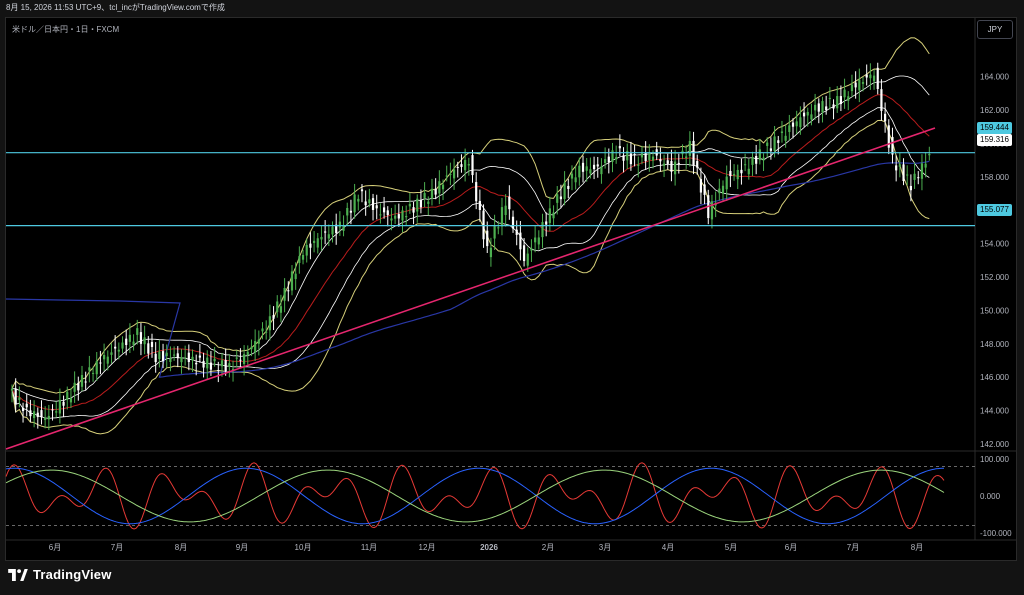 The height and width of the screenshot is (595, 1024). I want to click on time-tick-label: 9月, so click(242, 547).